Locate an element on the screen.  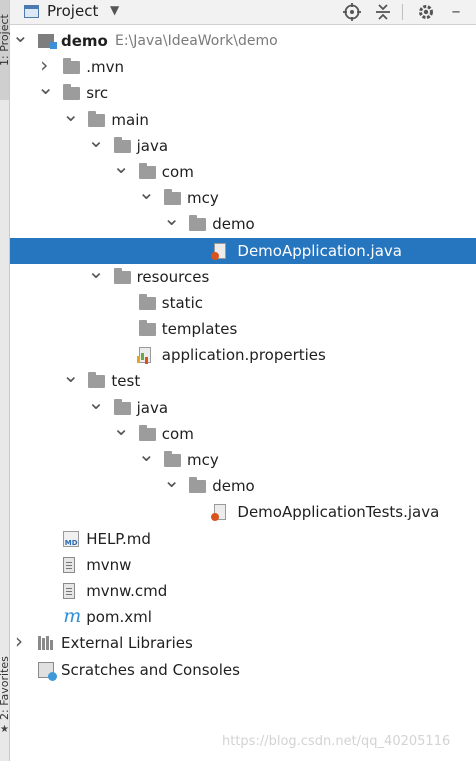
tree-node-label: application.properties is located at coordinates (243, 355).